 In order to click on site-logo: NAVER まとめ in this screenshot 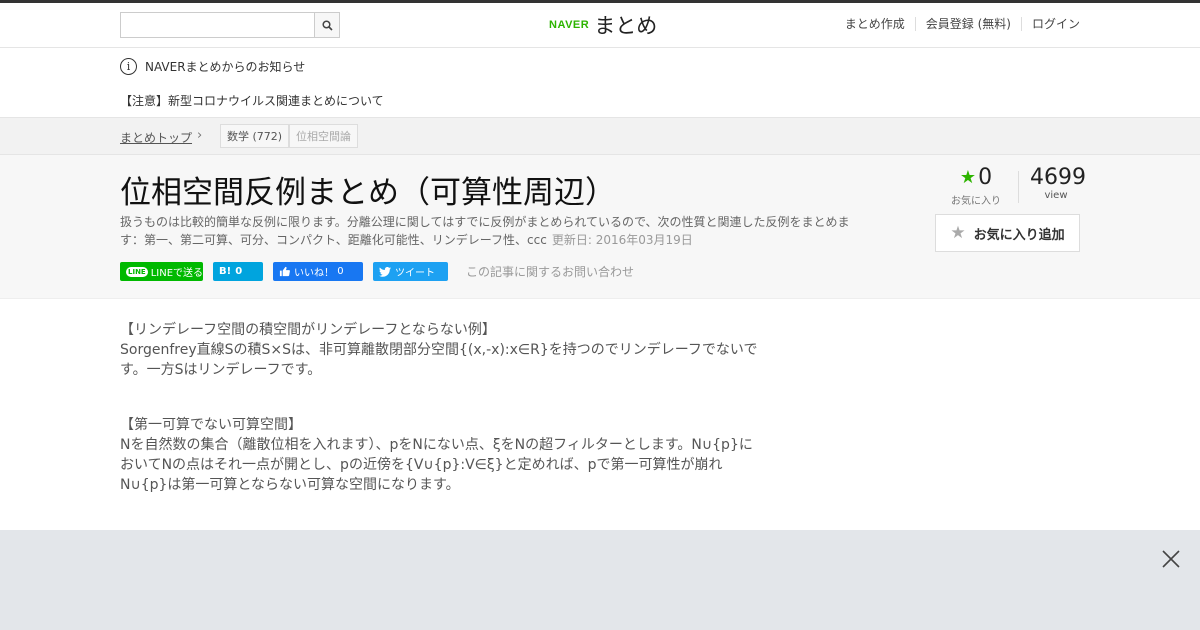, I will do `click(603, 25)`.